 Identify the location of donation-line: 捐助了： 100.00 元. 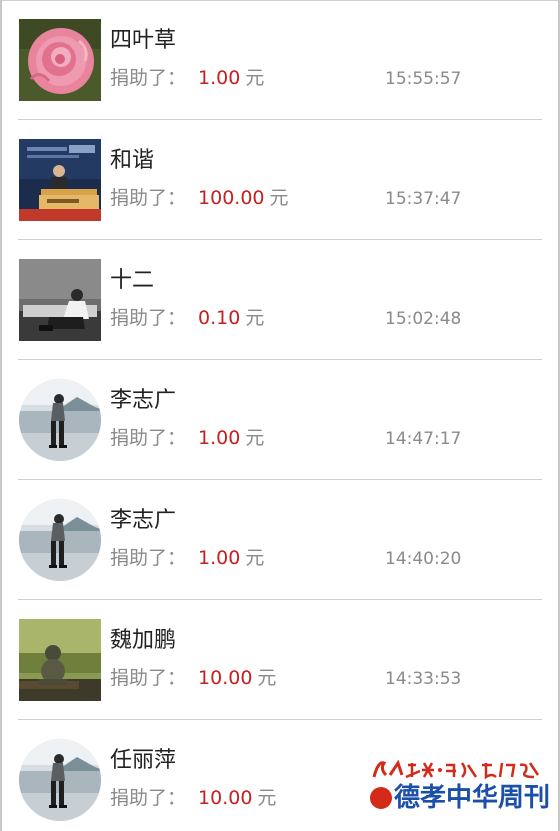
(199, 198).